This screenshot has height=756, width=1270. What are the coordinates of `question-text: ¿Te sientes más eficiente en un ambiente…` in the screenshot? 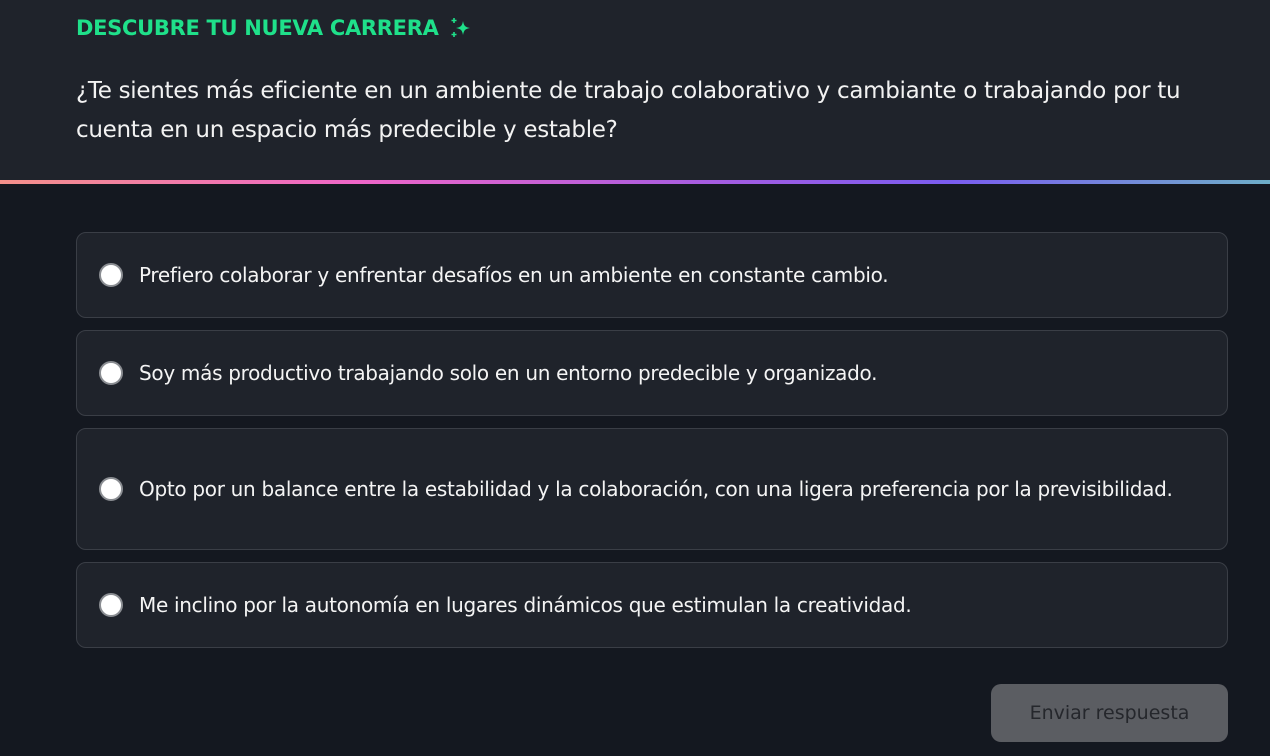 It's located at (628, 110).